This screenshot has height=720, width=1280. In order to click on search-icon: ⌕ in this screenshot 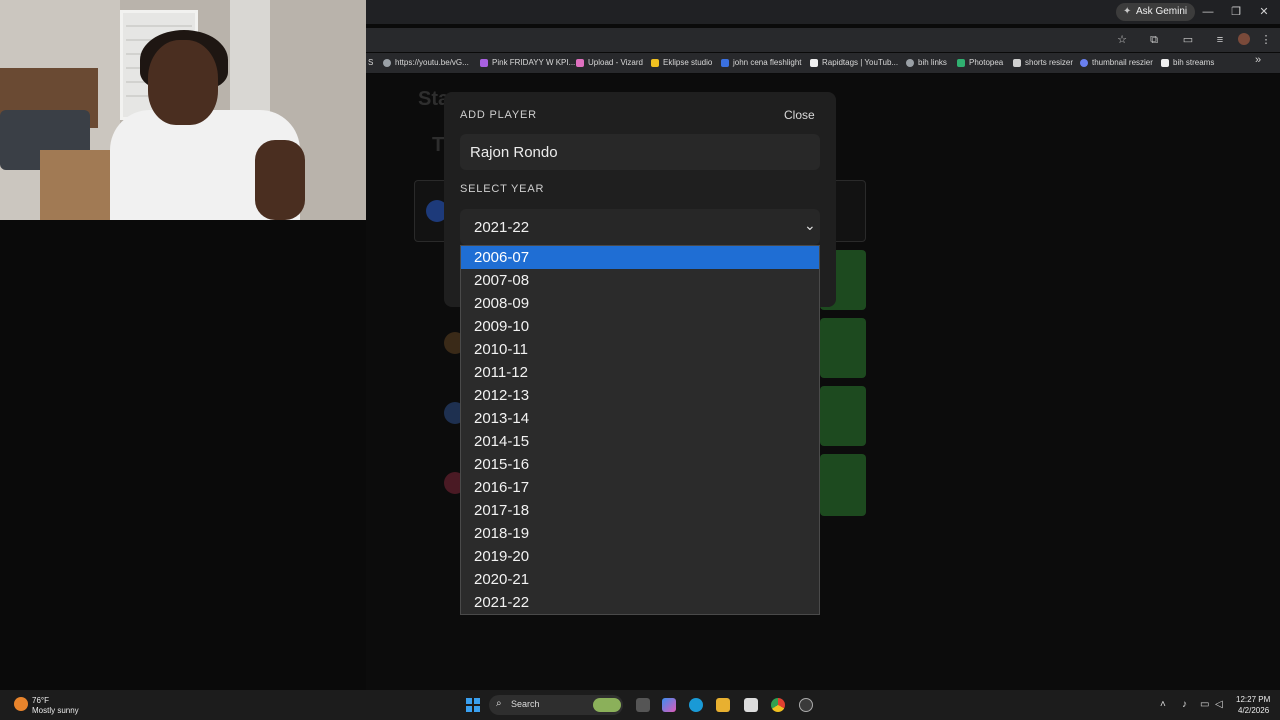, I will do `click(499, 703)`.